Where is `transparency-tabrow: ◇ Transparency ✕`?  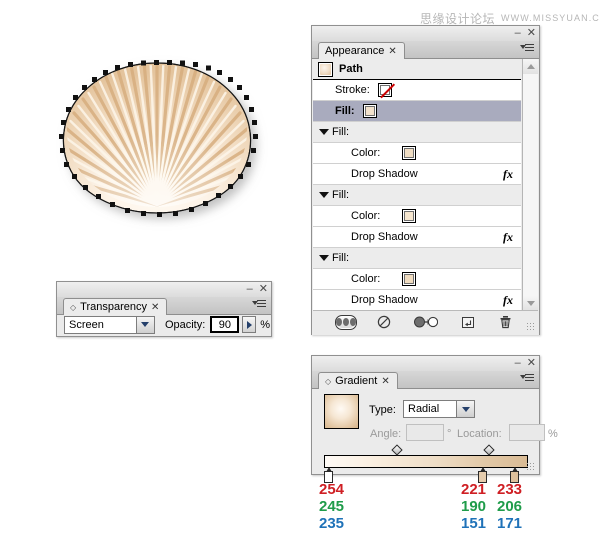 transparency-tabrow: ◇ Transparency ✕ is located at coordinates (164, 306).